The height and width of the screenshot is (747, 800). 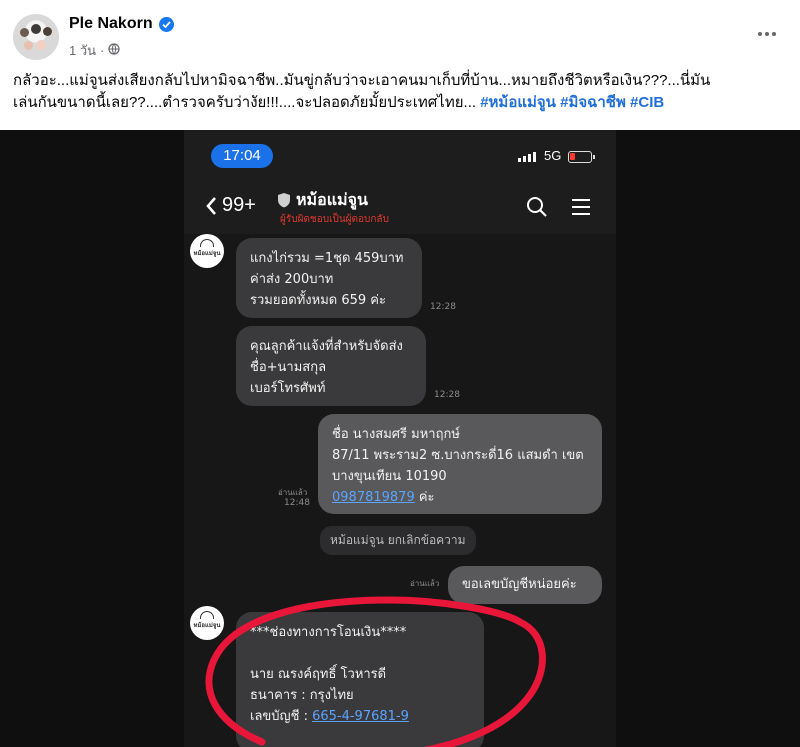 I want to click on shield-icon, so click(x=284, y=200).